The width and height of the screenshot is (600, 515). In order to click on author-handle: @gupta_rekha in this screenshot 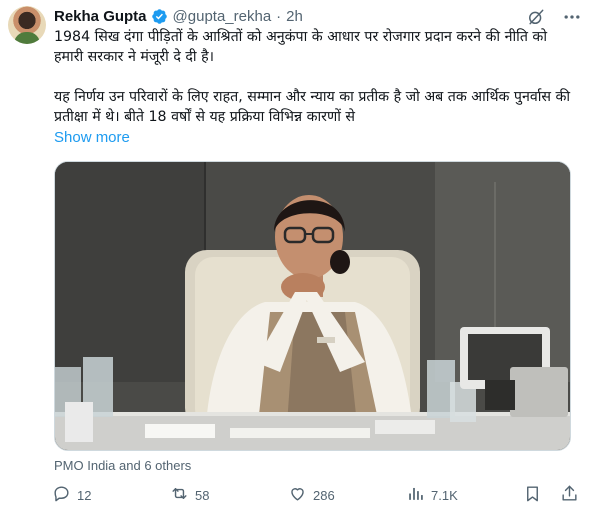, I will do `click(222, 16)`.